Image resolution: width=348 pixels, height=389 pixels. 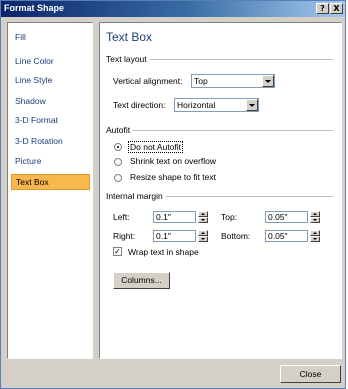 What do you see at coordinates (50, 161) in the screenshot?
I see `sidebar-item-picture: Picture` at bounding box center [50, 161].